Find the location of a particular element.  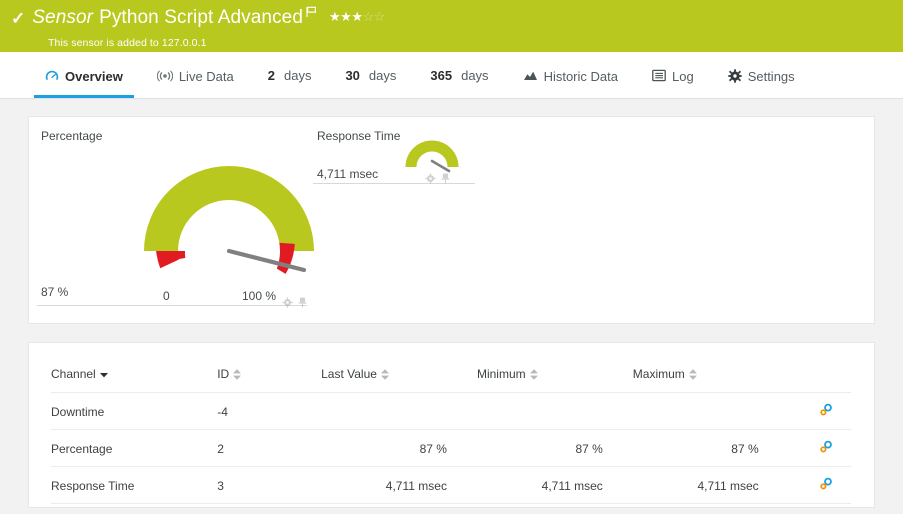

cell-channel: Response Time is located at coordinates (134, 485).